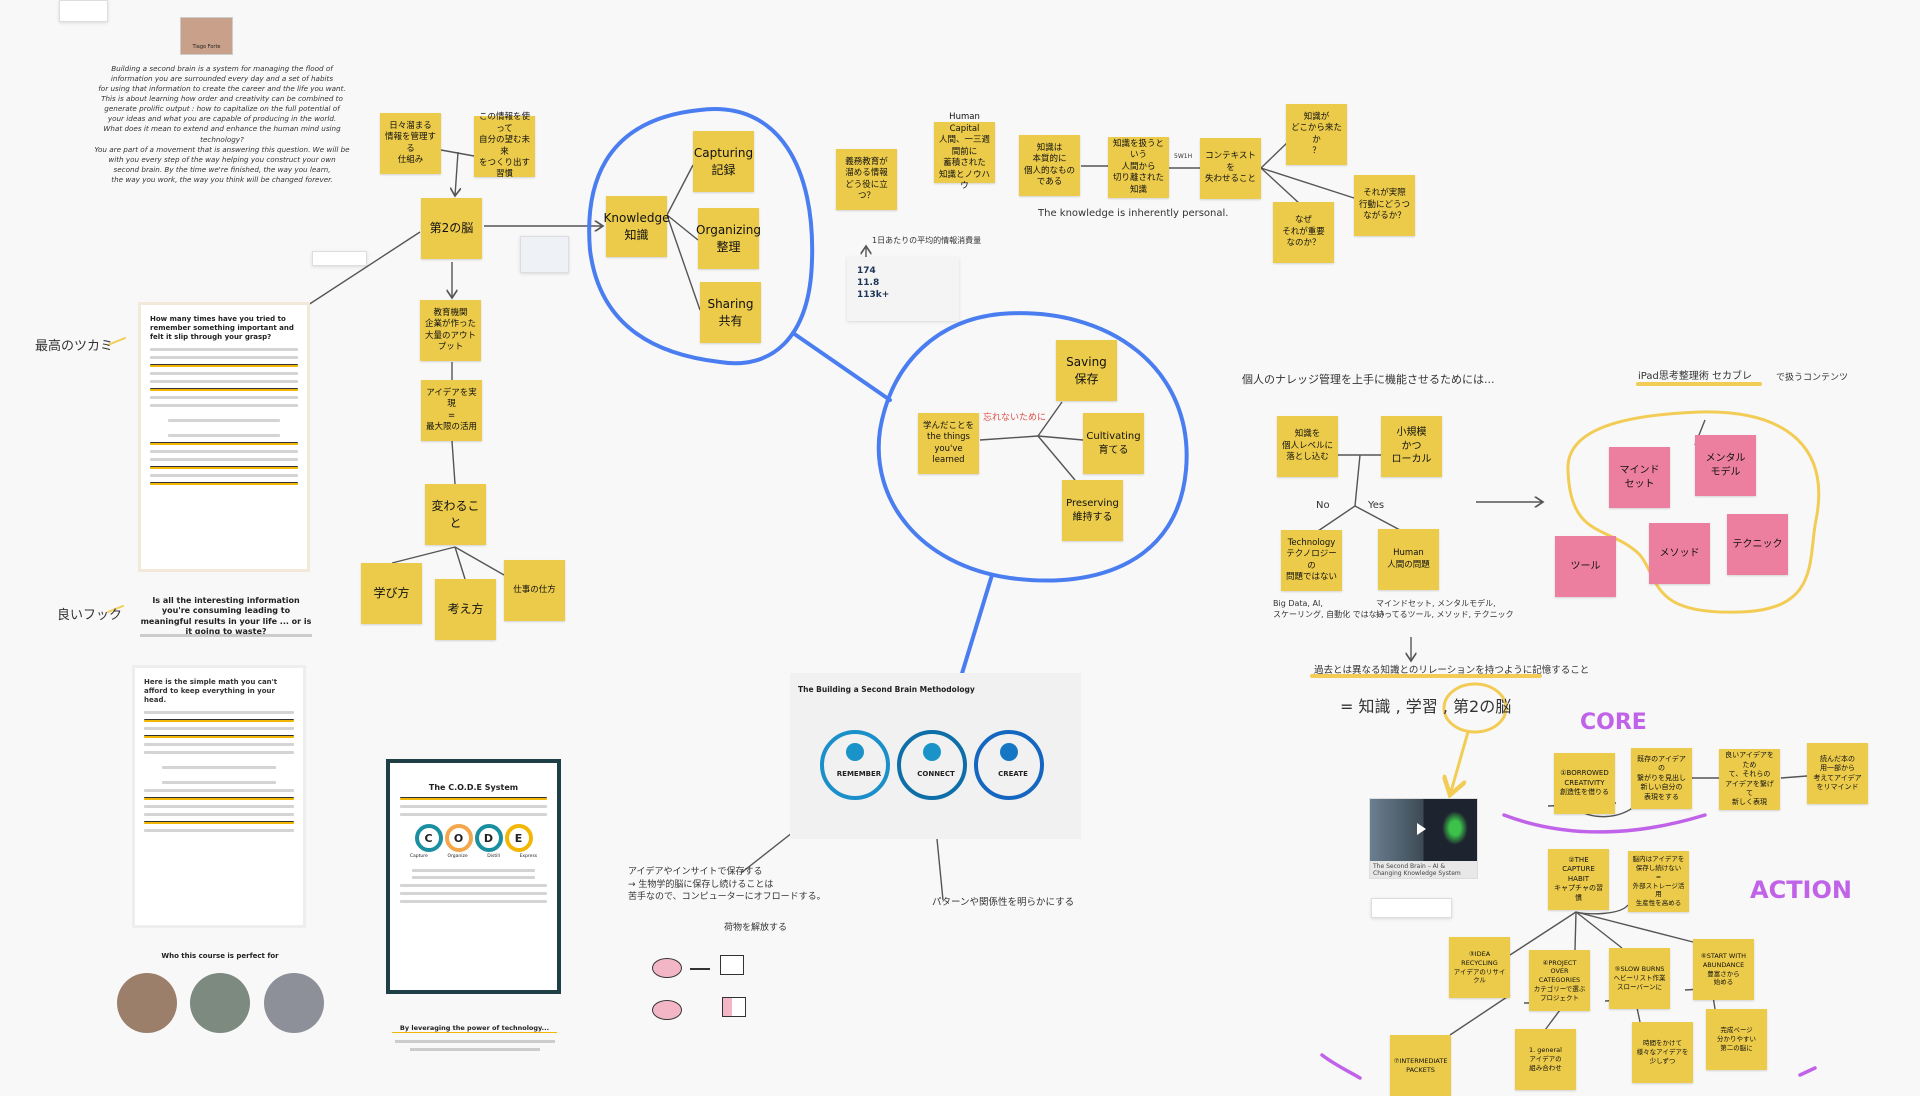 The width and height of the screenshot is (1920, 1096). I want to click on sticky-note: 知識が どこから来たか ？, so click(1316, 134).